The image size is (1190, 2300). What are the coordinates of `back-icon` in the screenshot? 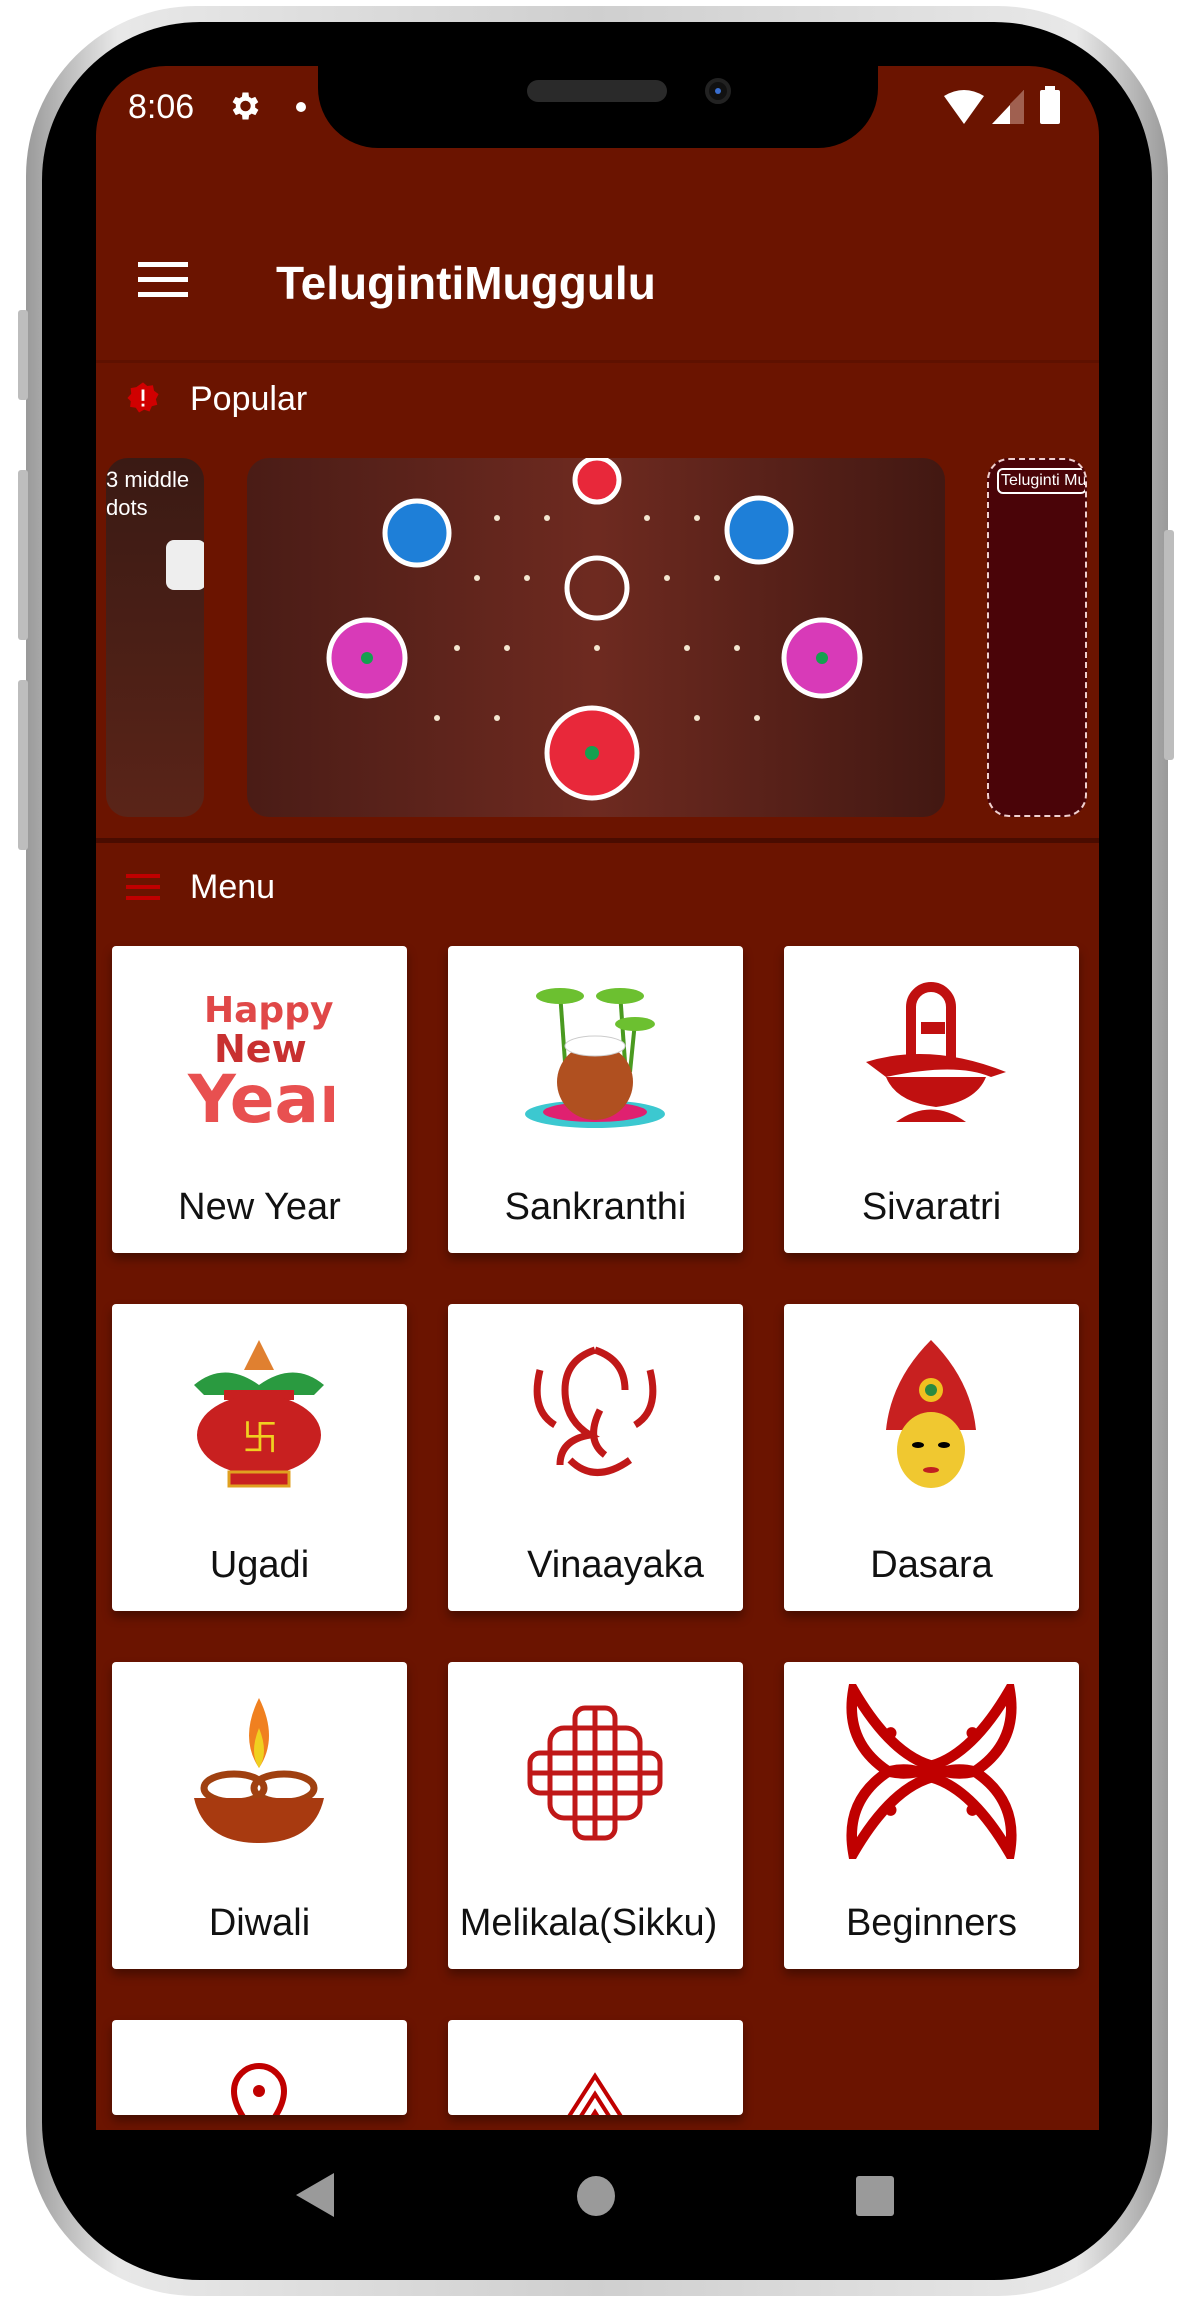 It's located at (315, 2195).